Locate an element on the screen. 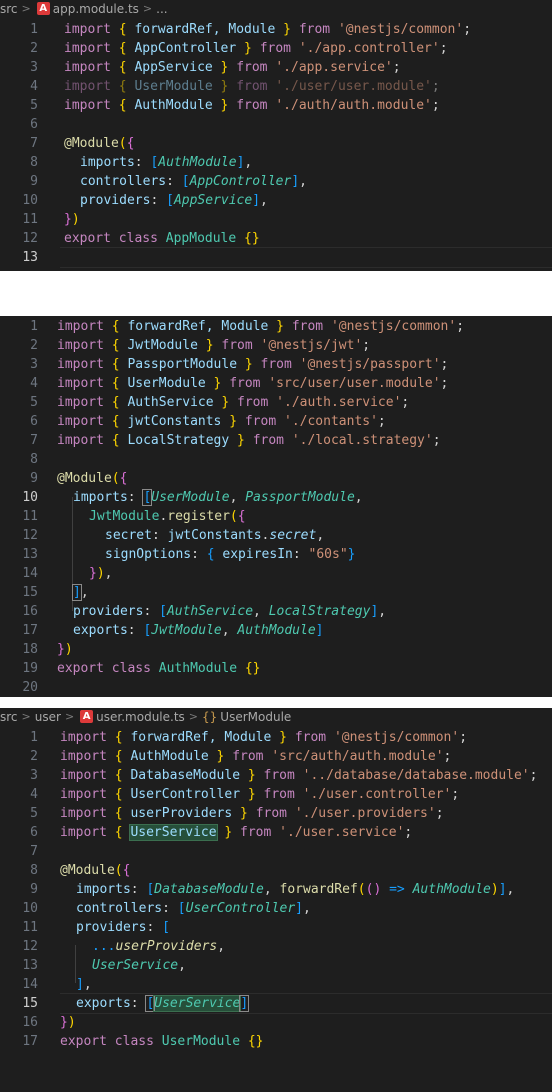 The image size is (552, 1092). code-line: 13 UserService, is located at coordinates (276, 965).